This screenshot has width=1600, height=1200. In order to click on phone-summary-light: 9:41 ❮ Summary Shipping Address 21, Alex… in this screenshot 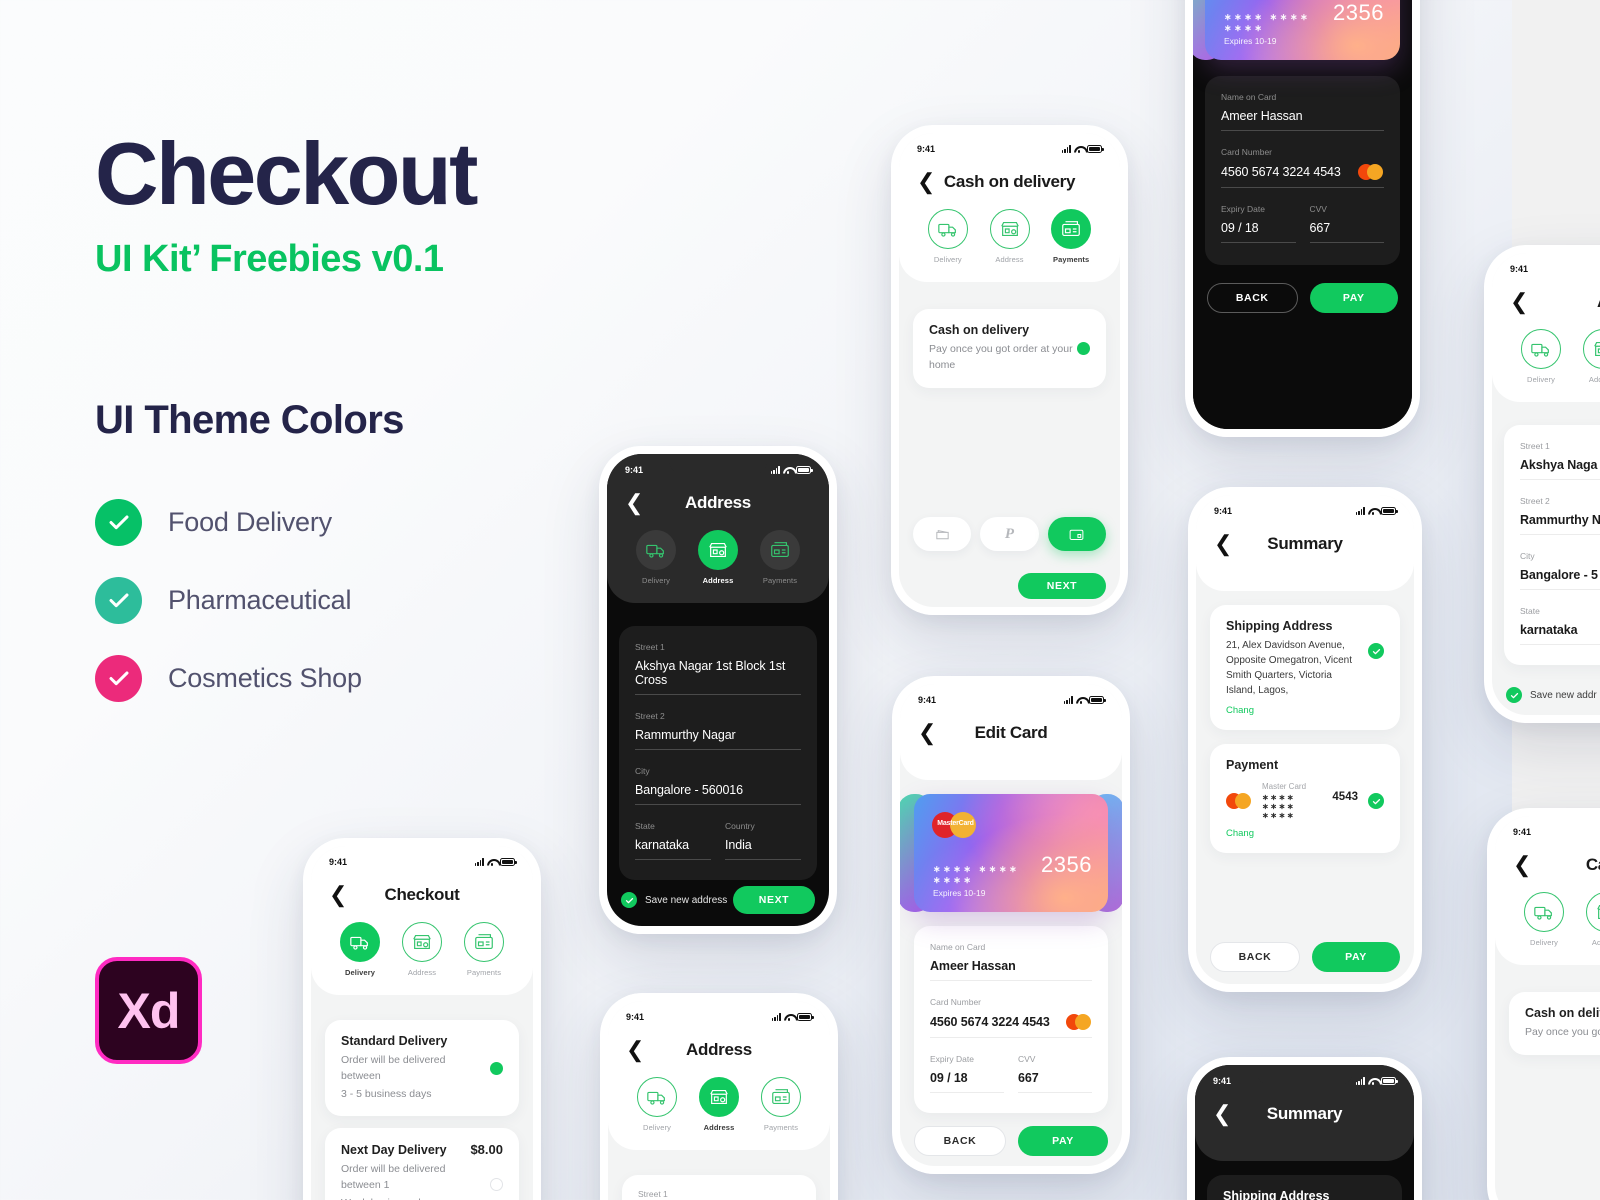, I will do `click(1305, 739)`.